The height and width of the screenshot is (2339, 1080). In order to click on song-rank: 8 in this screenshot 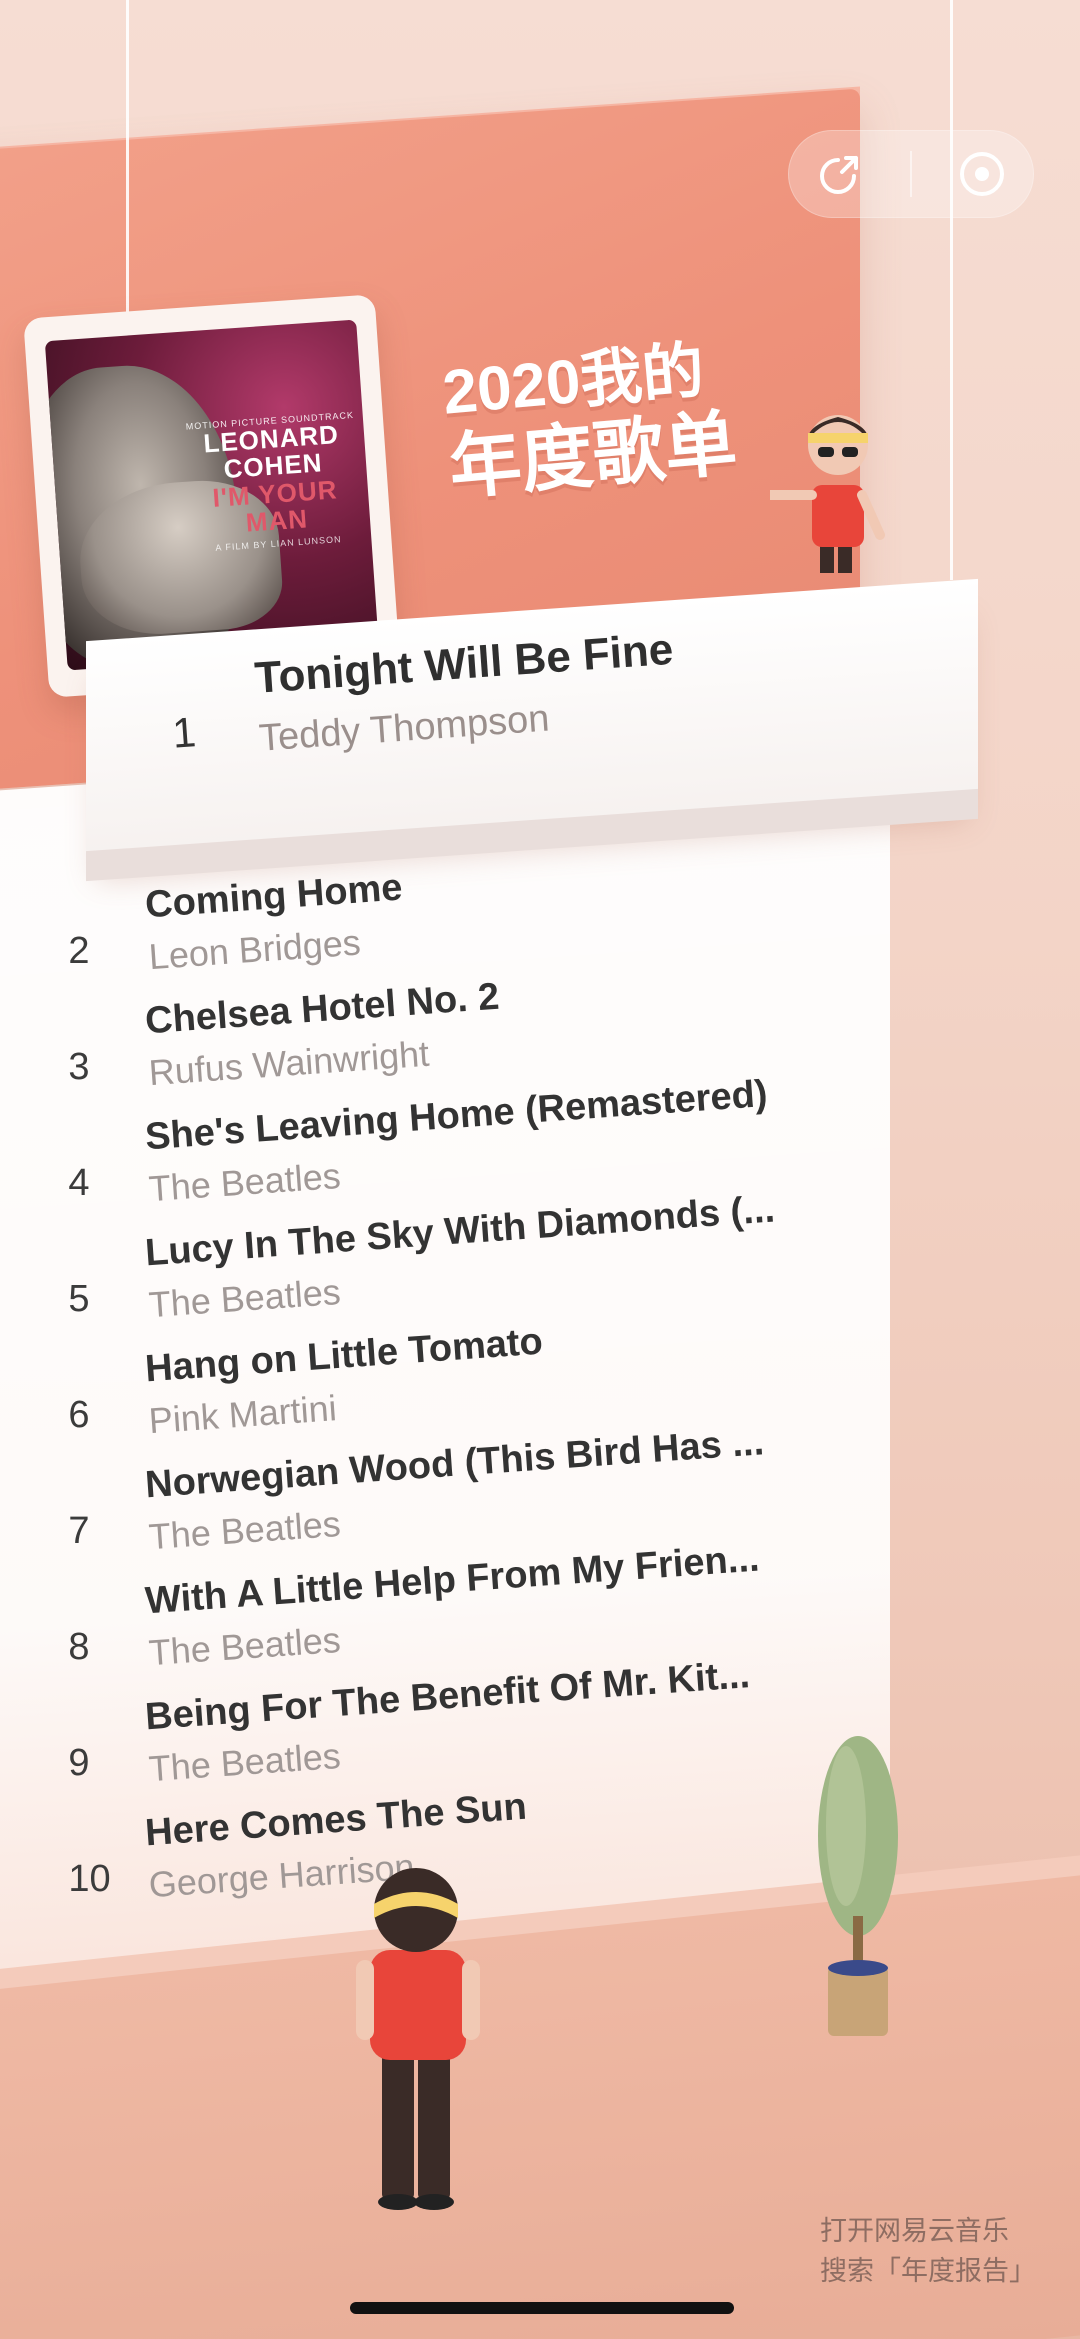, I will do `click(79, 1646)`.